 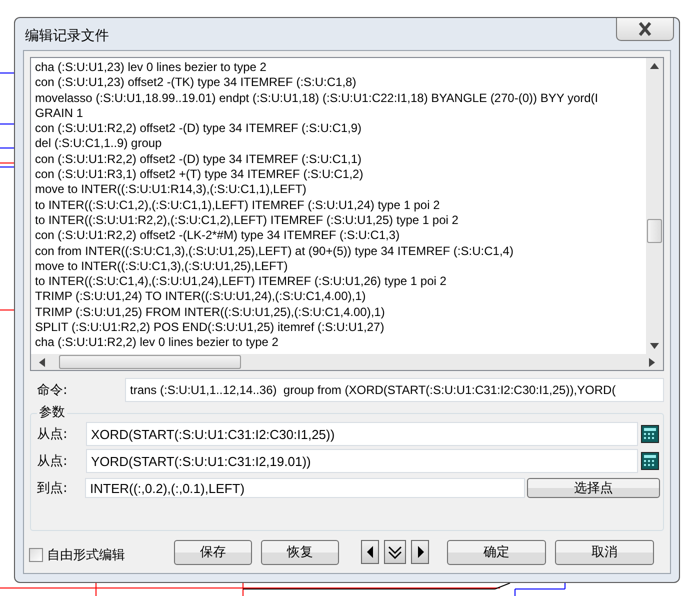 I want to click on up-arrow-icon, so click(x=654, y=66).